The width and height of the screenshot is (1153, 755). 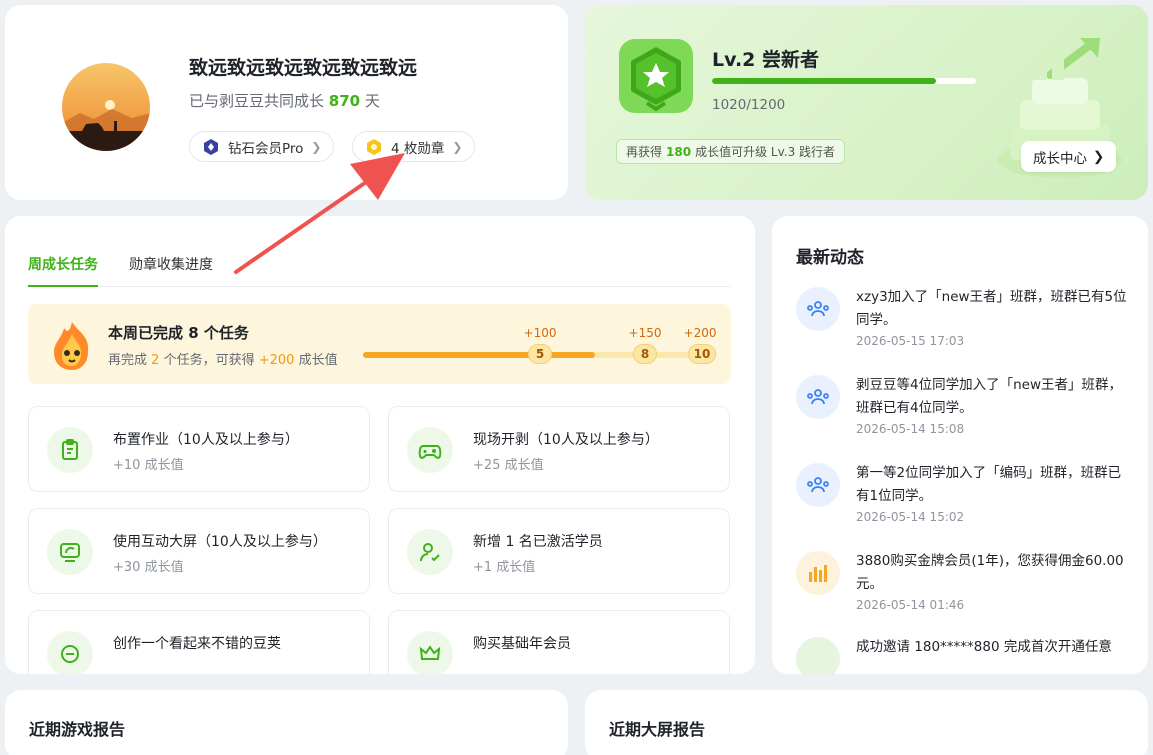 I want to click on level-badge-icon, so click(x=656, y=76).